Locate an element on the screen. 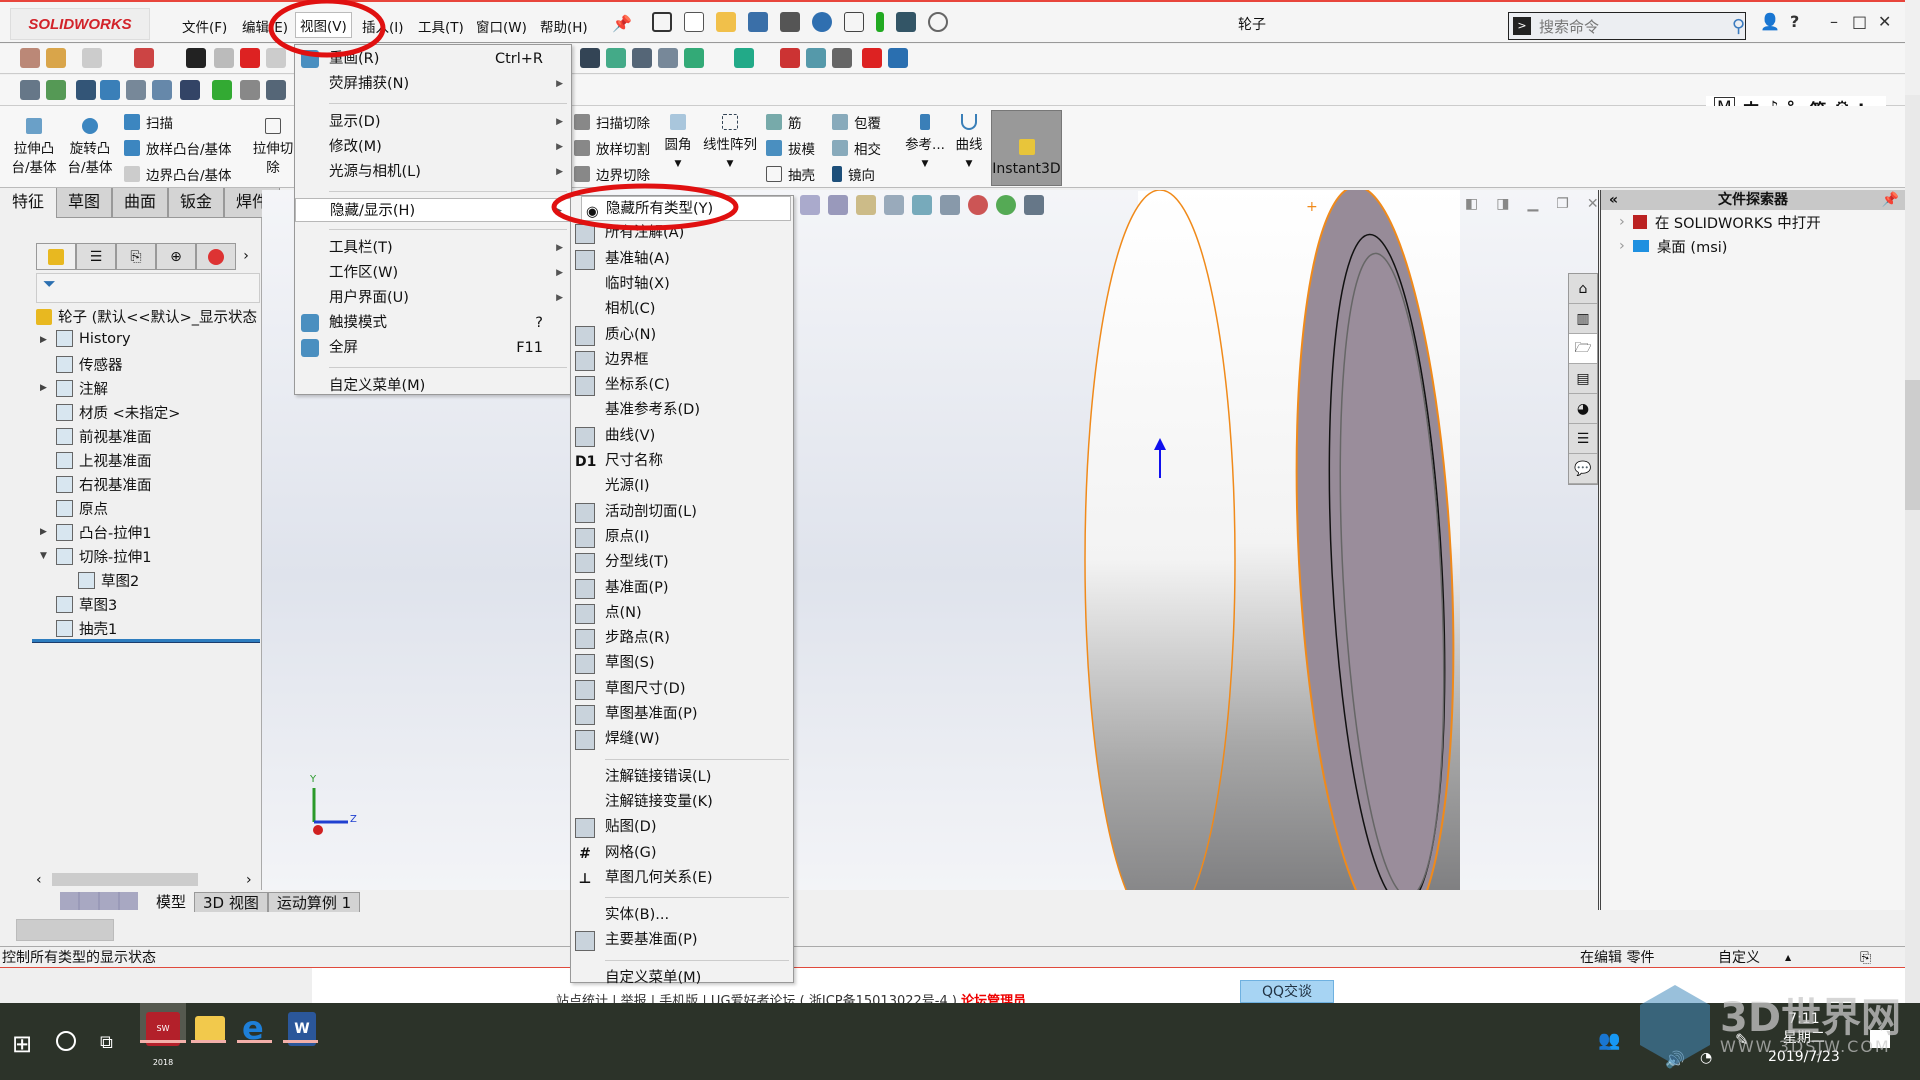  menu-help: 帮助(H) is located at coordinates (564, 26).